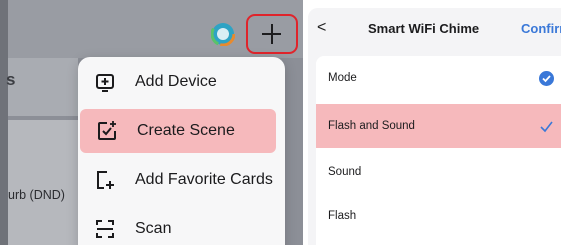  I want to click on add-favorite-cards-icon, so click(105, 180).